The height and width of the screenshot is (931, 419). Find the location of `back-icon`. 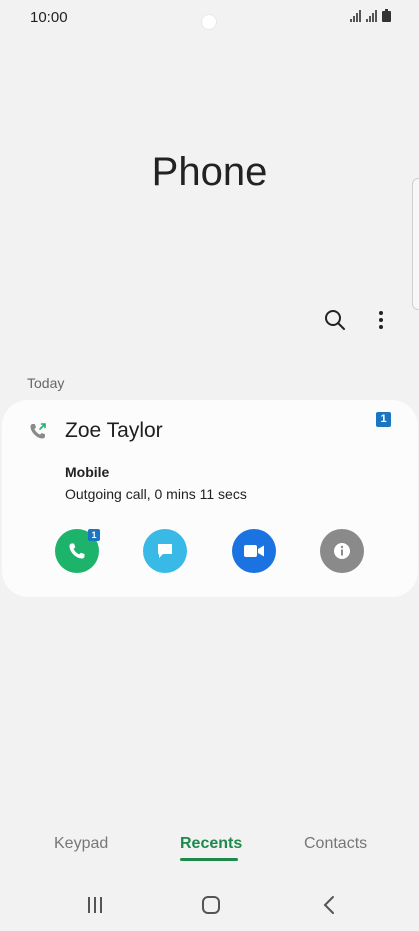

back-icon is located at coordinates (328, 905).